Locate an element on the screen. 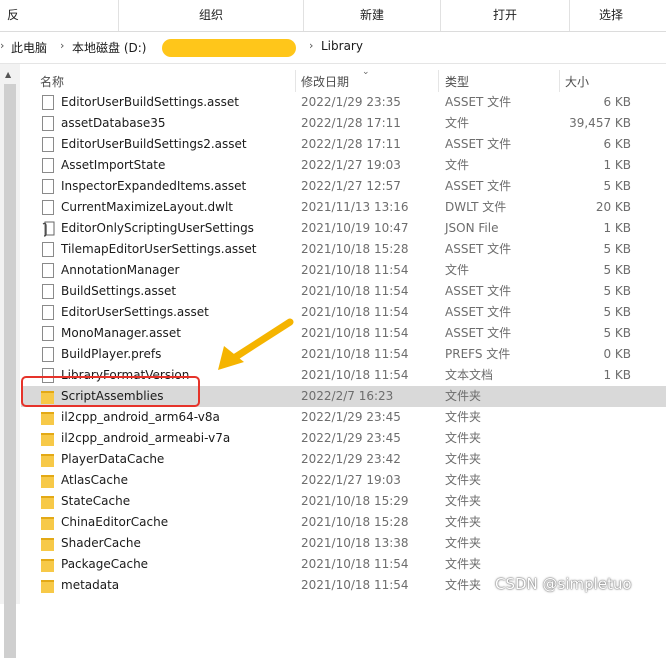 Image resolution: width=666 pixels, height=658 pixels. file-name: ChinaEditorCache is located at coordinates (115, 522).